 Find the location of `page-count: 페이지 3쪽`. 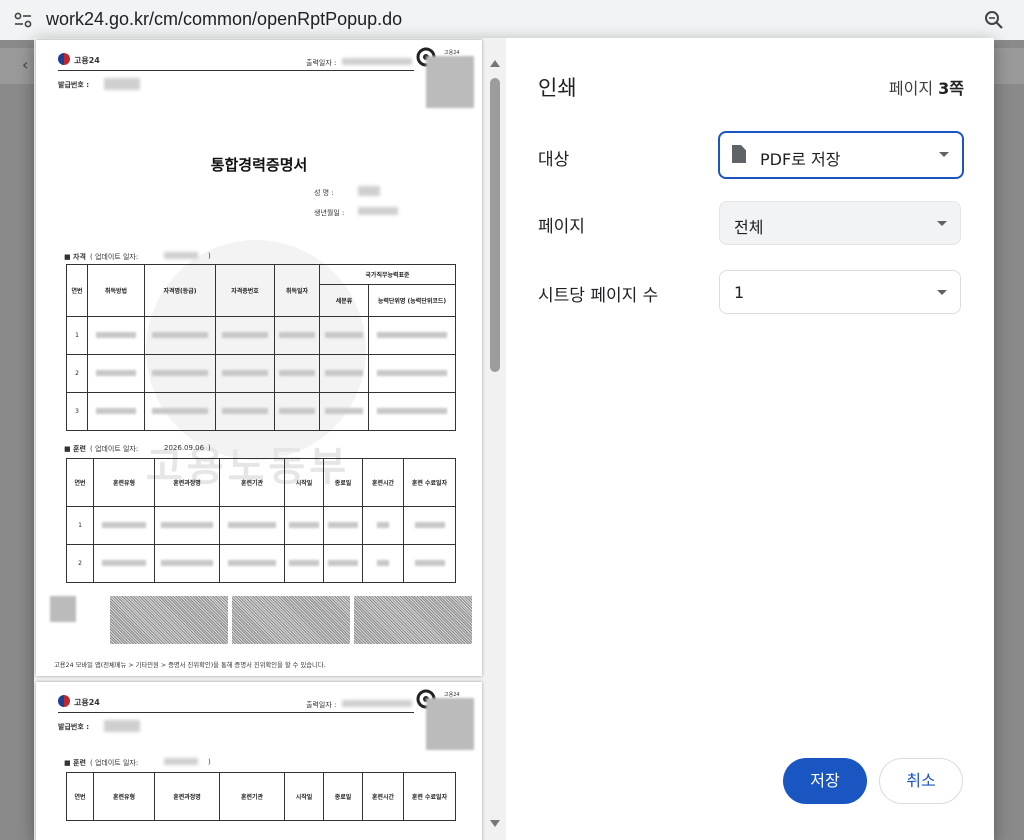

page-count: 페이지 3쪽 is located at coordinates (926, 87).